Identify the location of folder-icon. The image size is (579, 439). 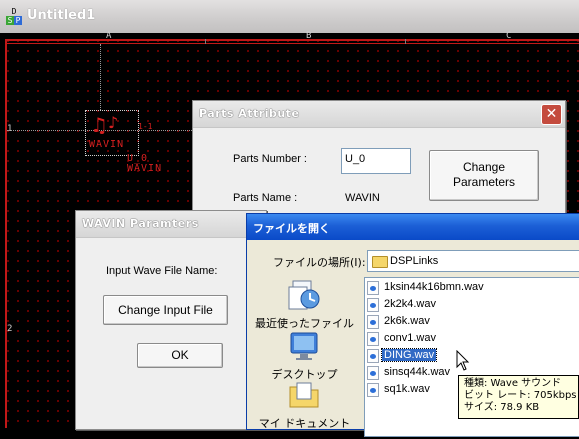
(380, 262).